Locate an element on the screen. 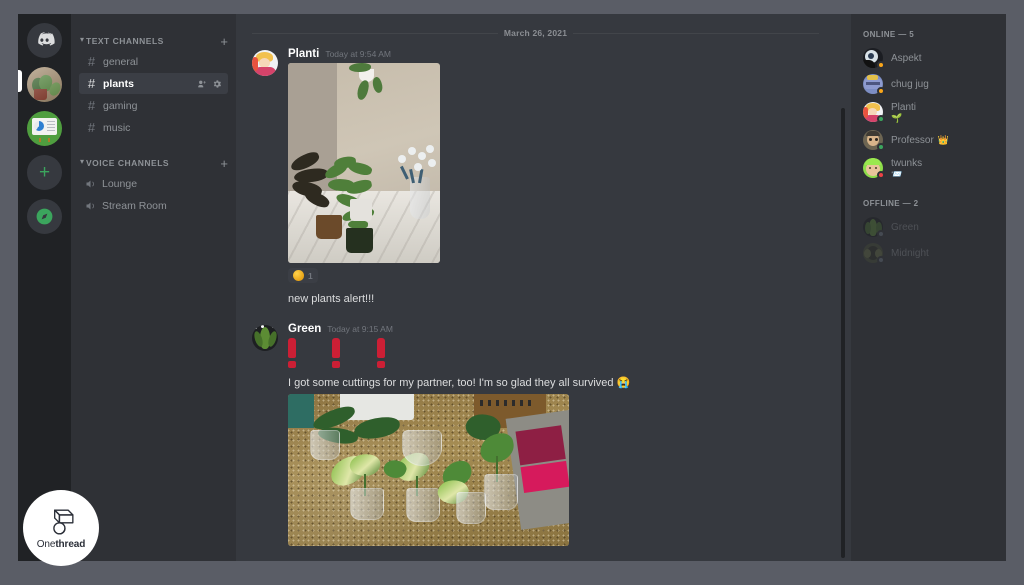 The image size is (1024, 585). settings-gear-icon is located at coordinates (217, 84).